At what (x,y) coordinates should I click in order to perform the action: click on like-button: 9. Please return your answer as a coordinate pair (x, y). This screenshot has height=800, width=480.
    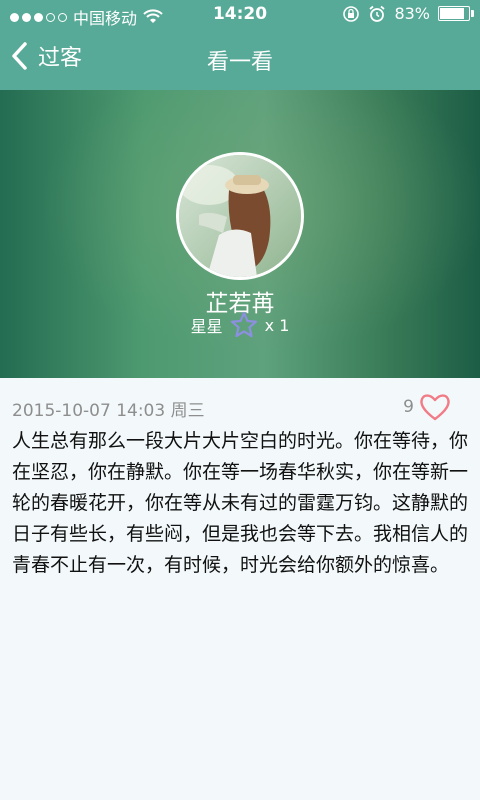
    Looking at the image, I should click on (427, 407).